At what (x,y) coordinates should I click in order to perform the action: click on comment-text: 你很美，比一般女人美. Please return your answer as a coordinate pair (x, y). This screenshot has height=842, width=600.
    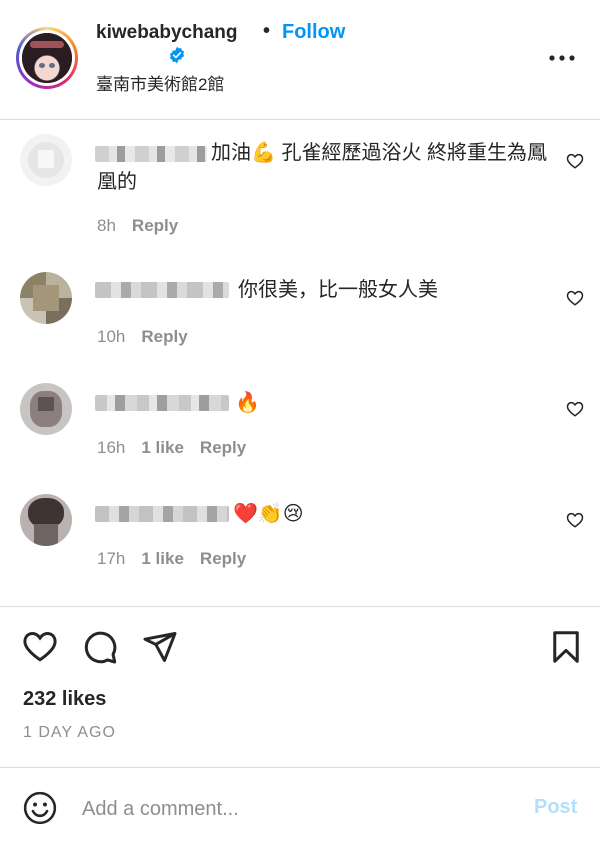
    Looking at the image, I should click on (338, 290).